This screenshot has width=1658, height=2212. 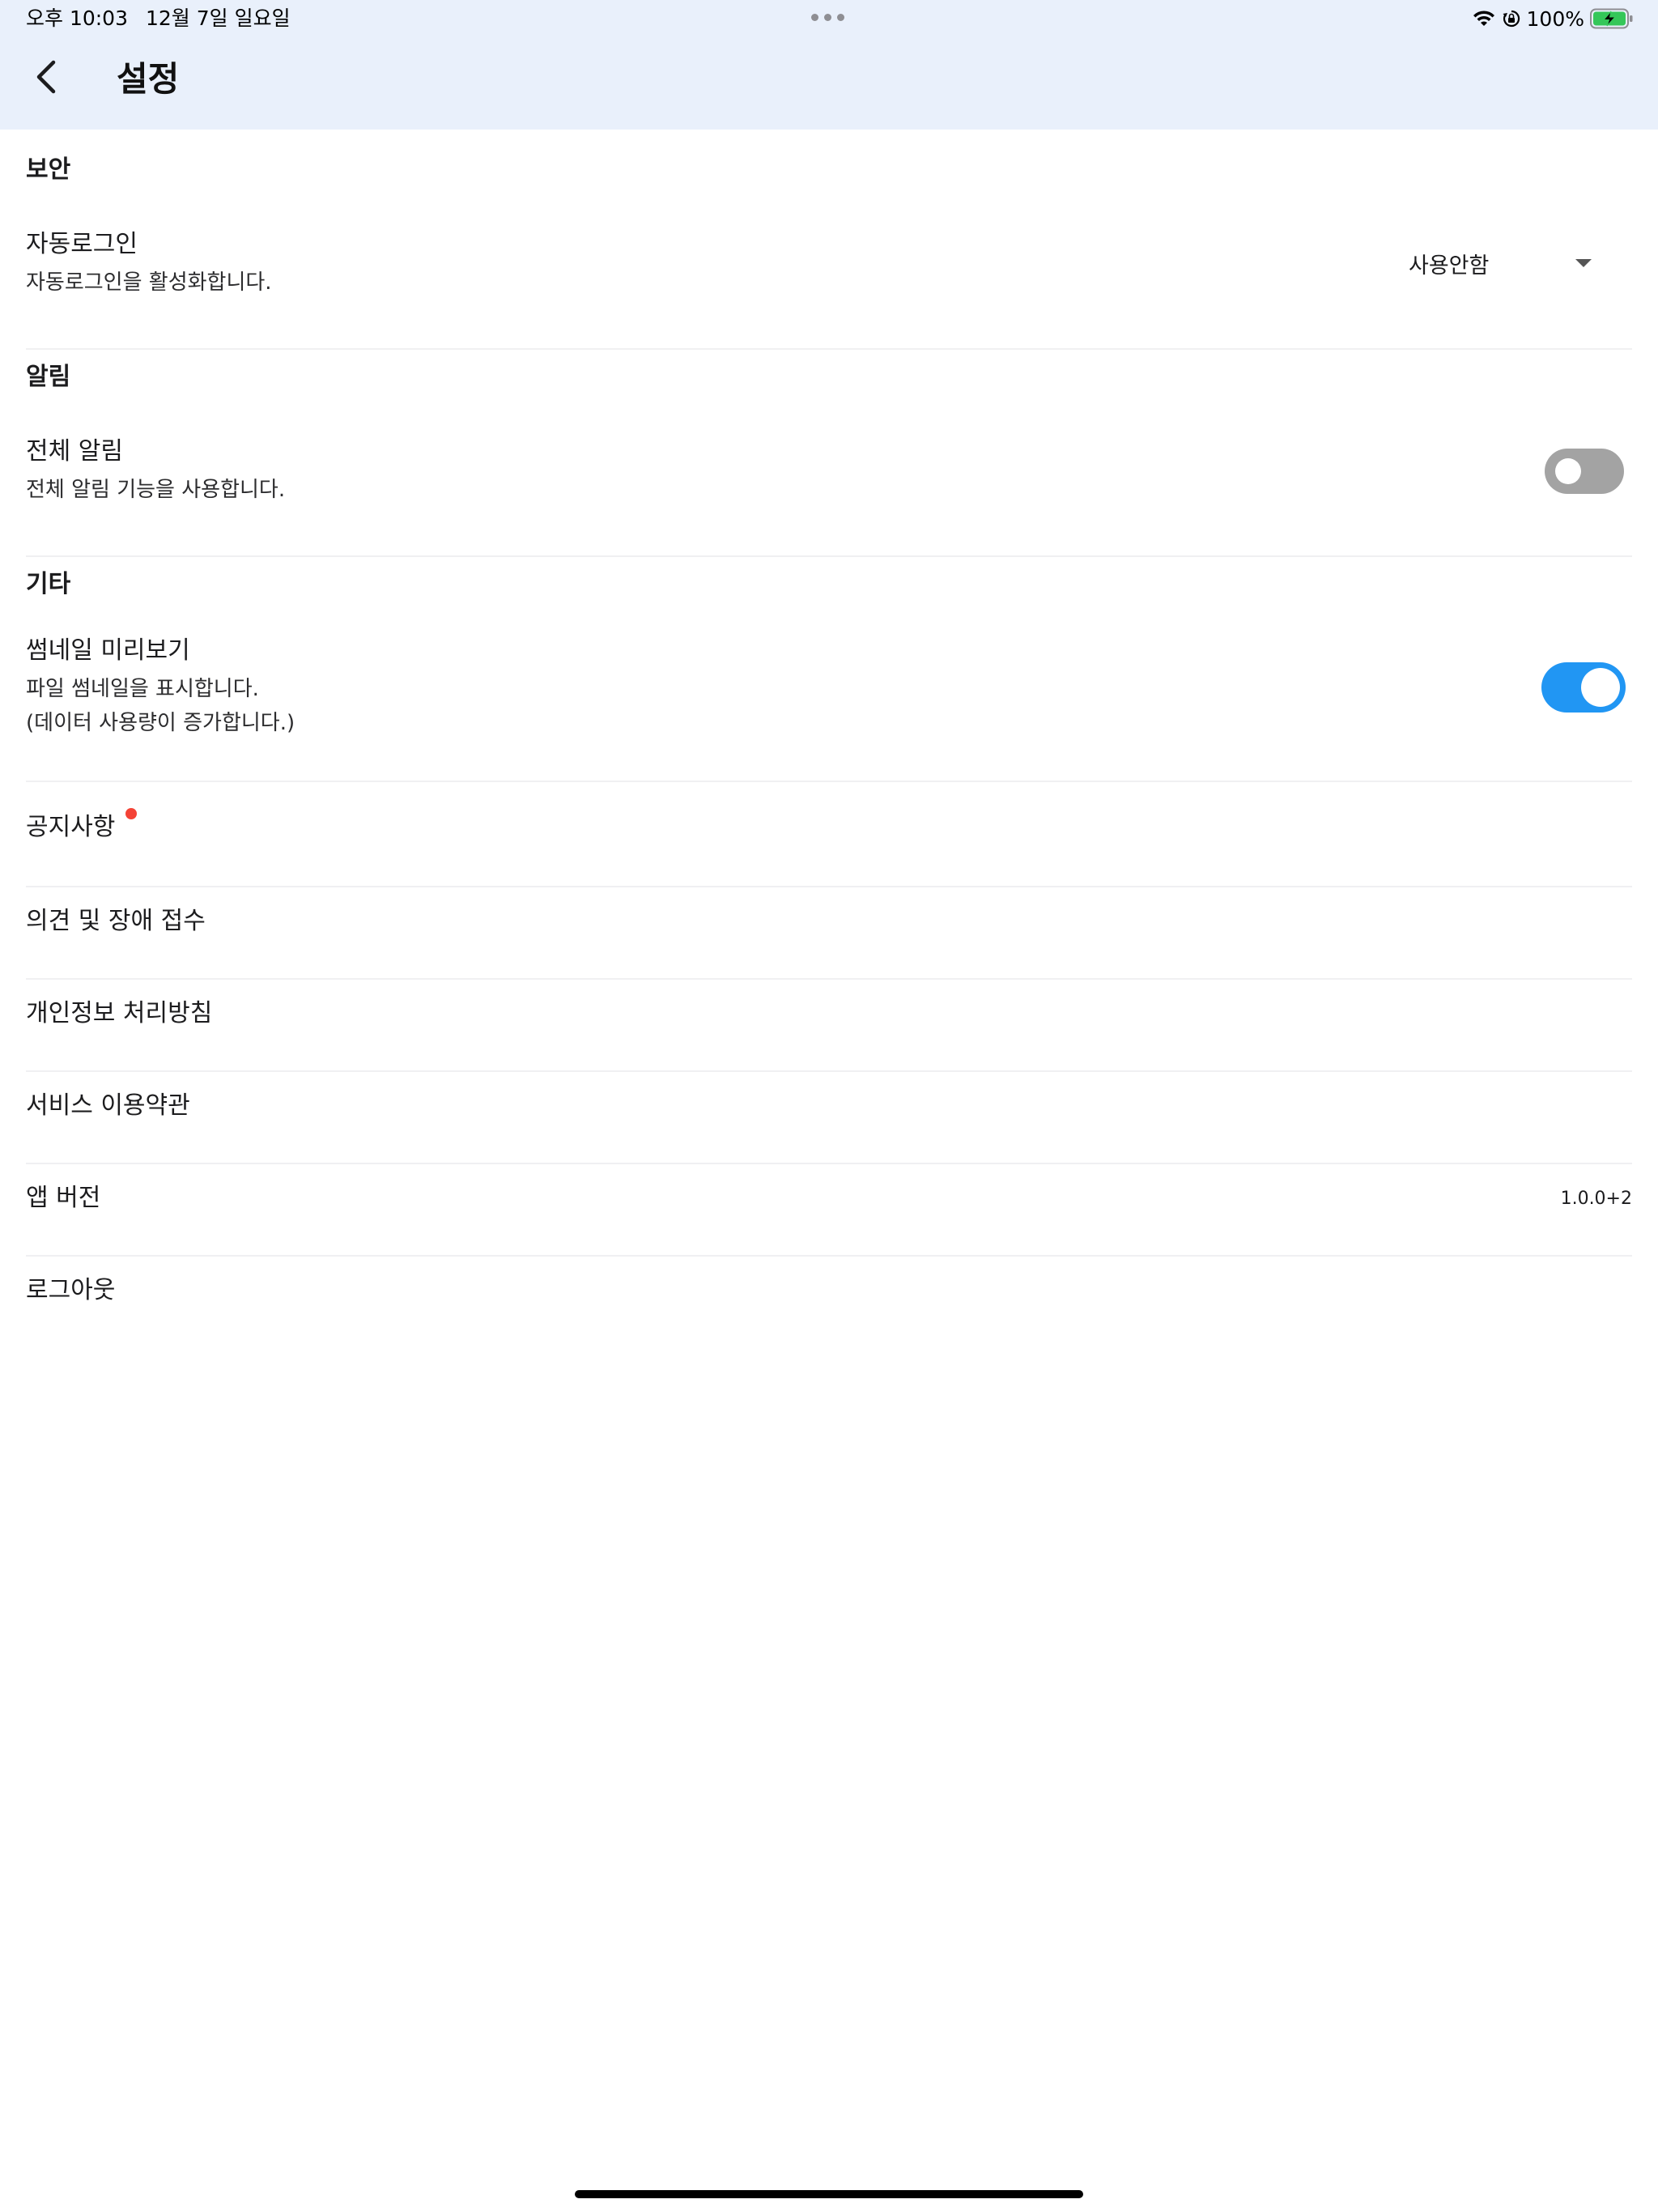 I want to click on thumbnail-preview-note: (데이터 사용량이 증가합니다.), so click(x=160, y=723).